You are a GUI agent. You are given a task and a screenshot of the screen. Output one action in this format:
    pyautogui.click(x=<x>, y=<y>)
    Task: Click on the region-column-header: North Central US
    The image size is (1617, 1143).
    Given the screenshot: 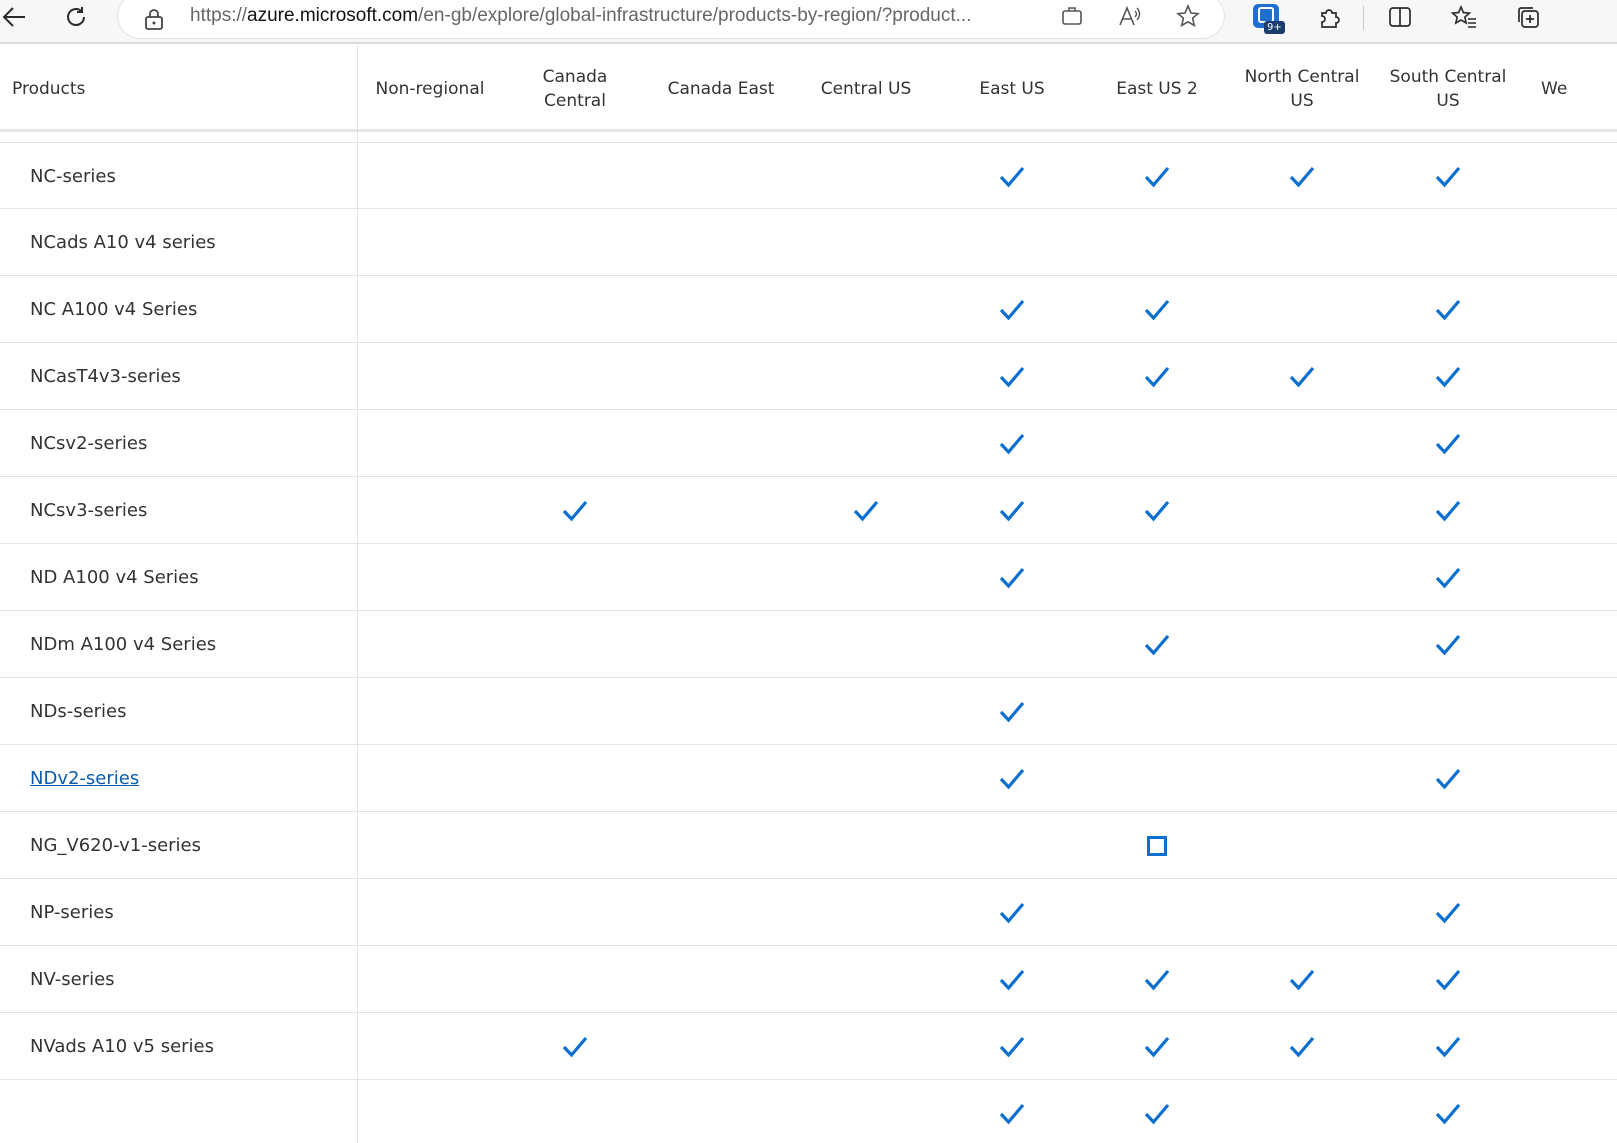 What is the action you would take?
    pyautogui.click(x=1302, y=89)
    